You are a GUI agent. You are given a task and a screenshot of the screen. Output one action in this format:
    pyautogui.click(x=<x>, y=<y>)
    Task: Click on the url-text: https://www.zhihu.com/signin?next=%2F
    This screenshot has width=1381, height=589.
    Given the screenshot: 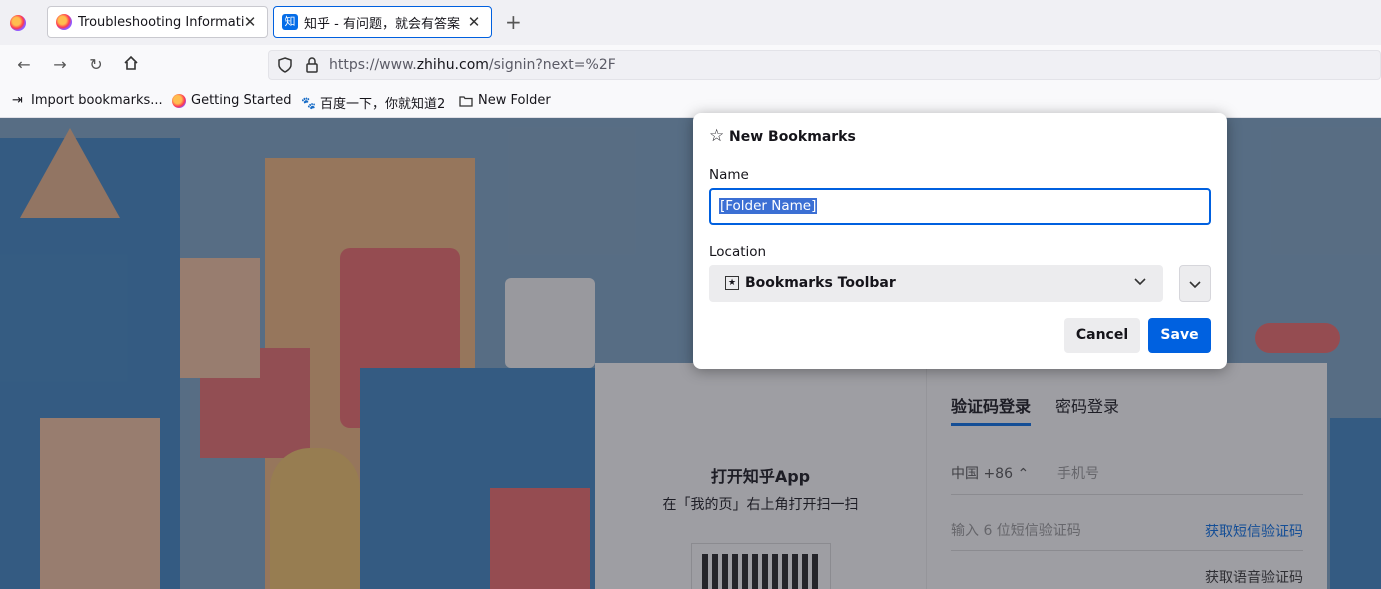 What is the action you would take?
    pyautogui.click(x=472, y=65)
    